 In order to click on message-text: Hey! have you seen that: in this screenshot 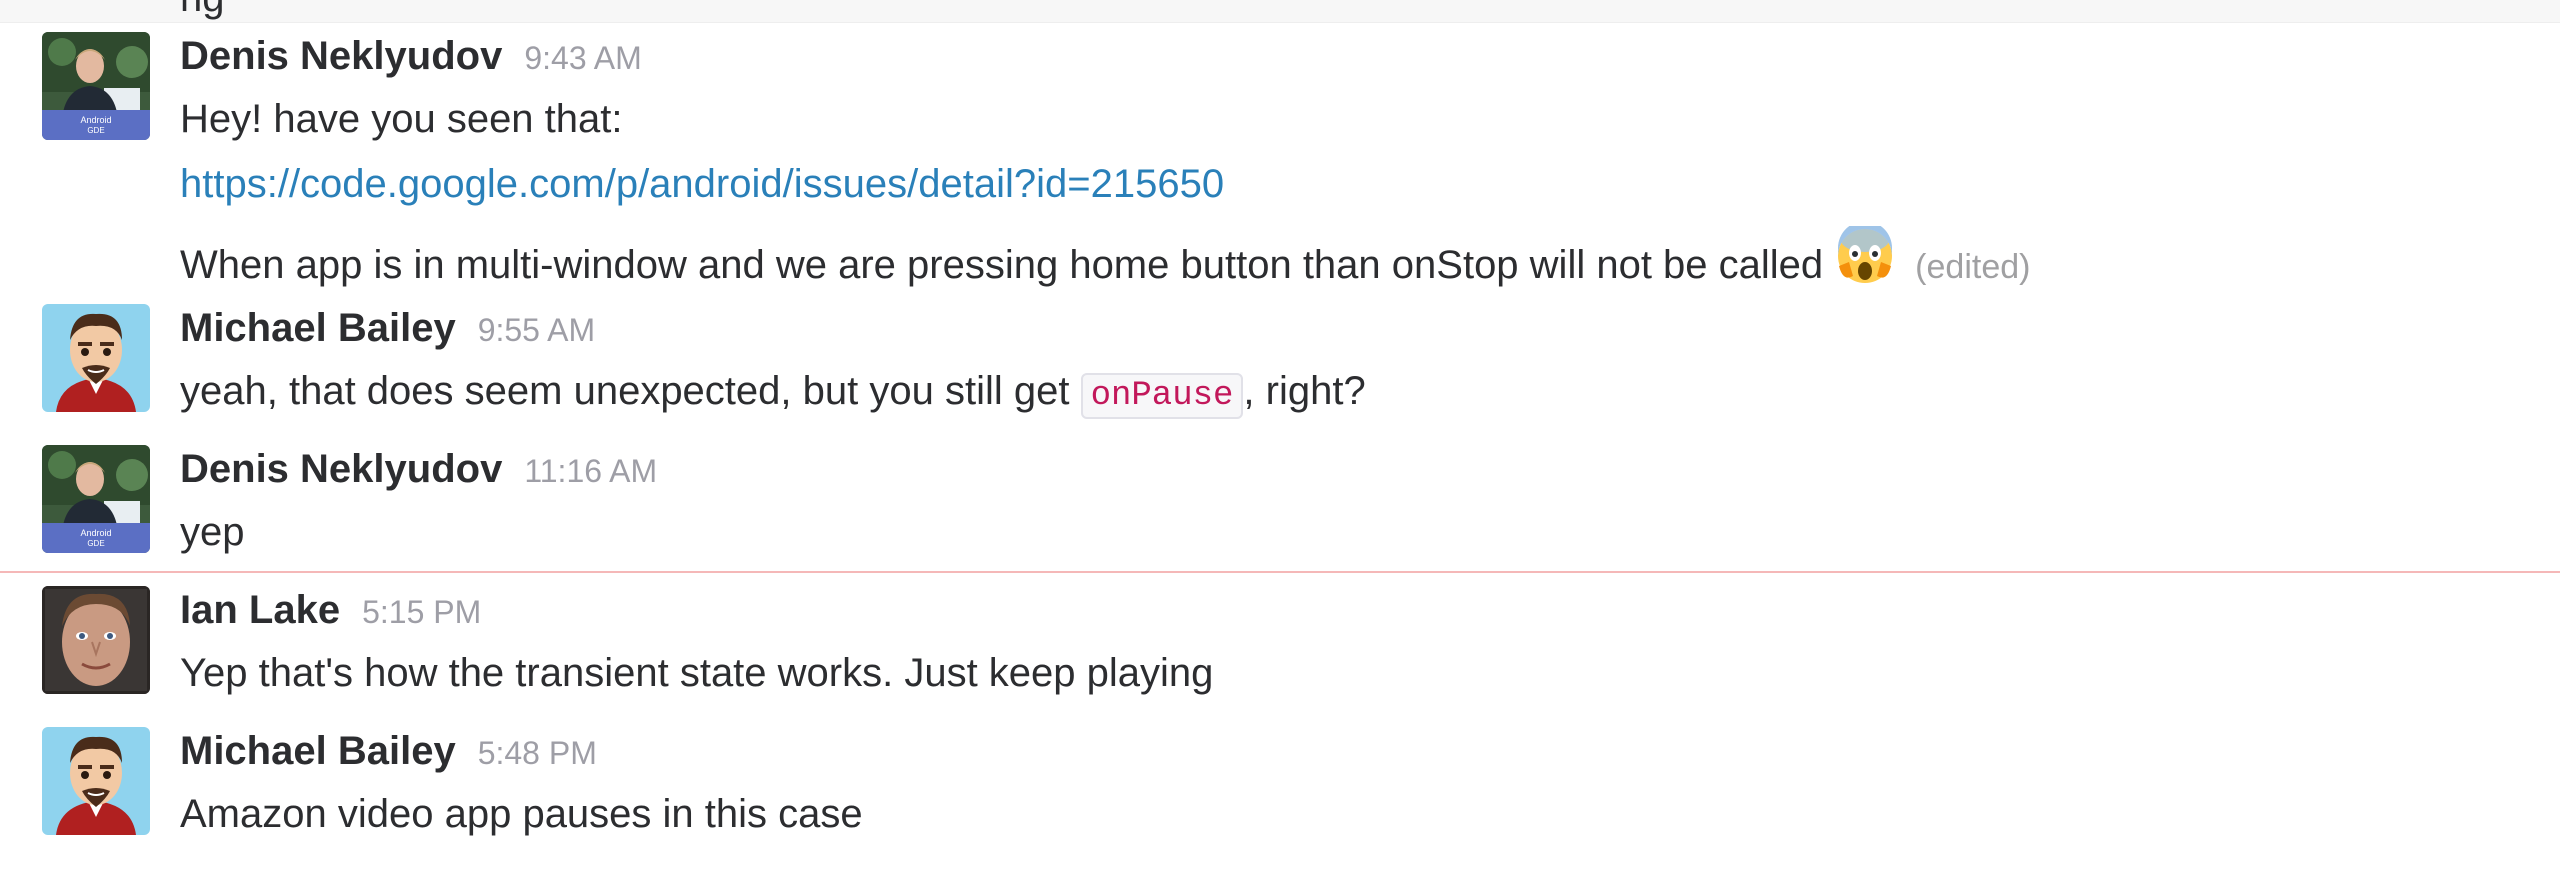, I will do `click(401, 119)`.